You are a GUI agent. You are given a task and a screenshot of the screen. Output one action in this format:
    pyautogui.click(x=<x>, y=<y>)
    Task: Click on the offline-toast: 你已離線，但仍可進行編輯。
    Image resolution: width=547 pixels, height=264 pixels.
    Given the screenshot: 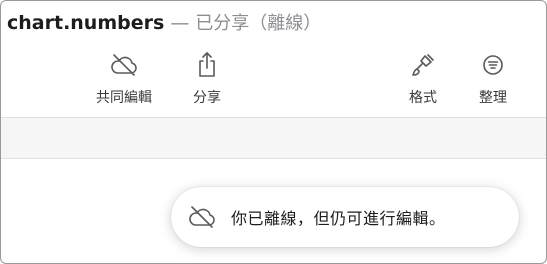 What is the action you would take?
    pyautogui.click(x=345, y=217)
    